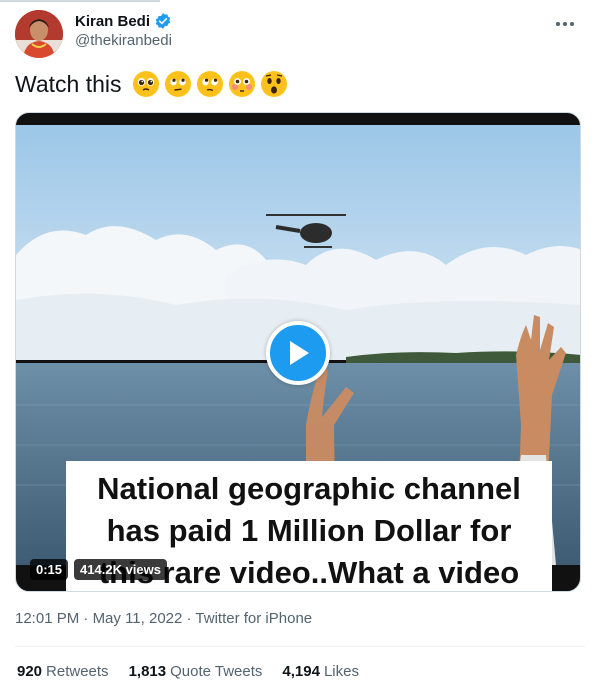 Image resolution: width=600 pixels, height=686 pixels. What do you see at coordinates (146, 84) in the screenshot?
I see `pleading-face-icon` at bounding box center [146, 84].